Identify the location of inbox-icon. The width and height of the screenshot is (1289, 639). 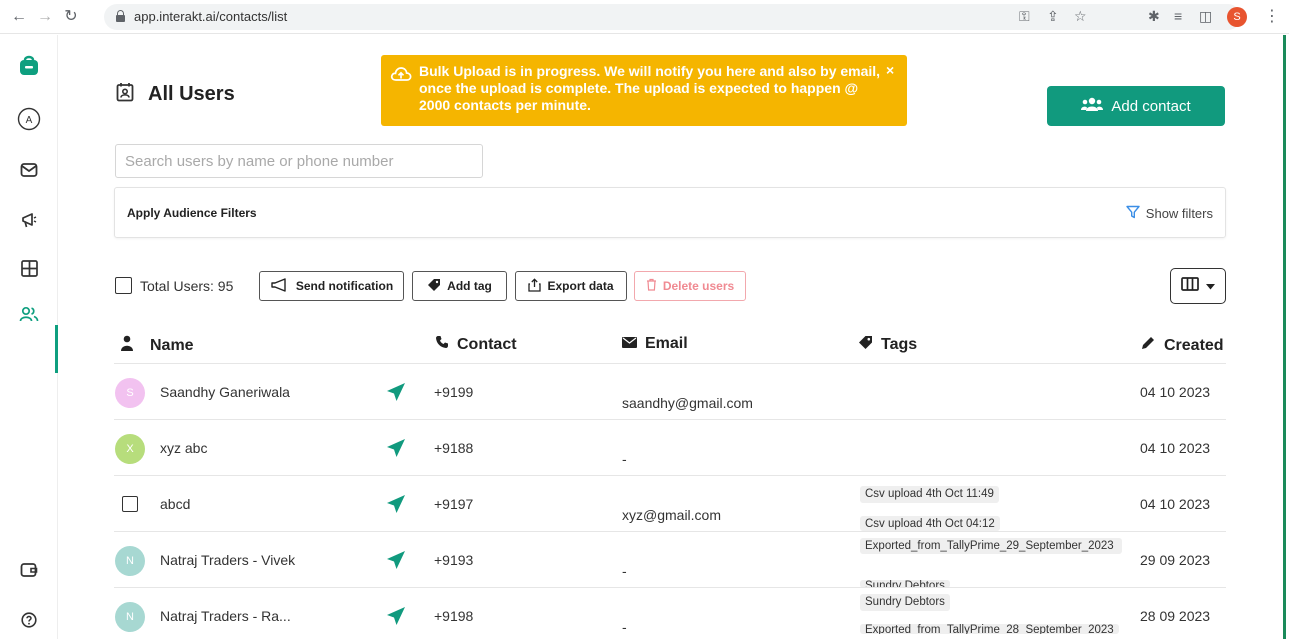
(29, 170).